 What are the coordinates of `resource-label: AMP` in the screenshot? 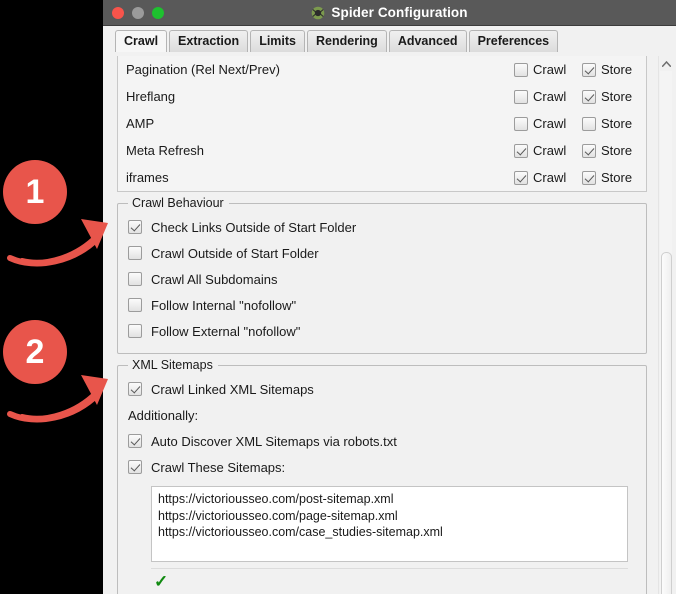 It's located at (140, 123).